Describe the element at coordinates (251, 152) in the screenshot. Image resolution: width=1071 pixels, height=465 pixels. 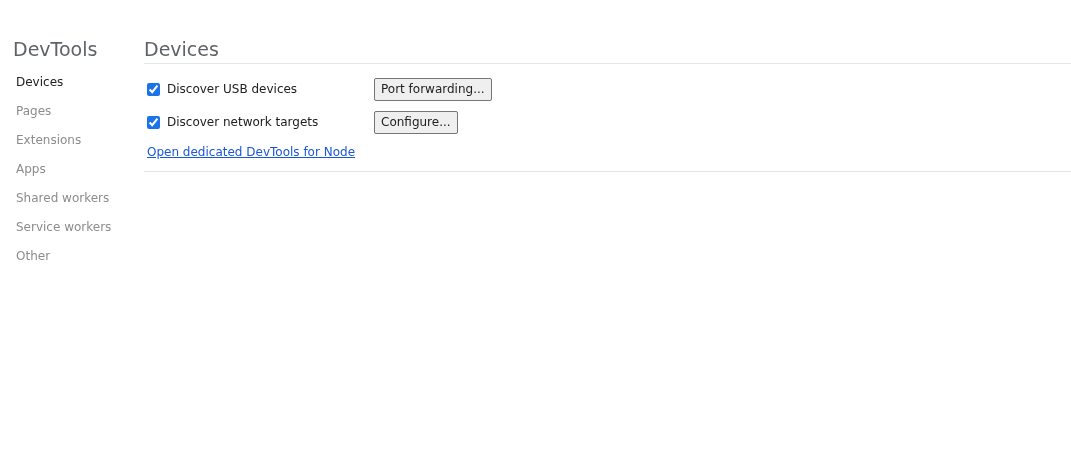
I see `node-devtools-link: Open dedicated DevTools for Node` at that location.